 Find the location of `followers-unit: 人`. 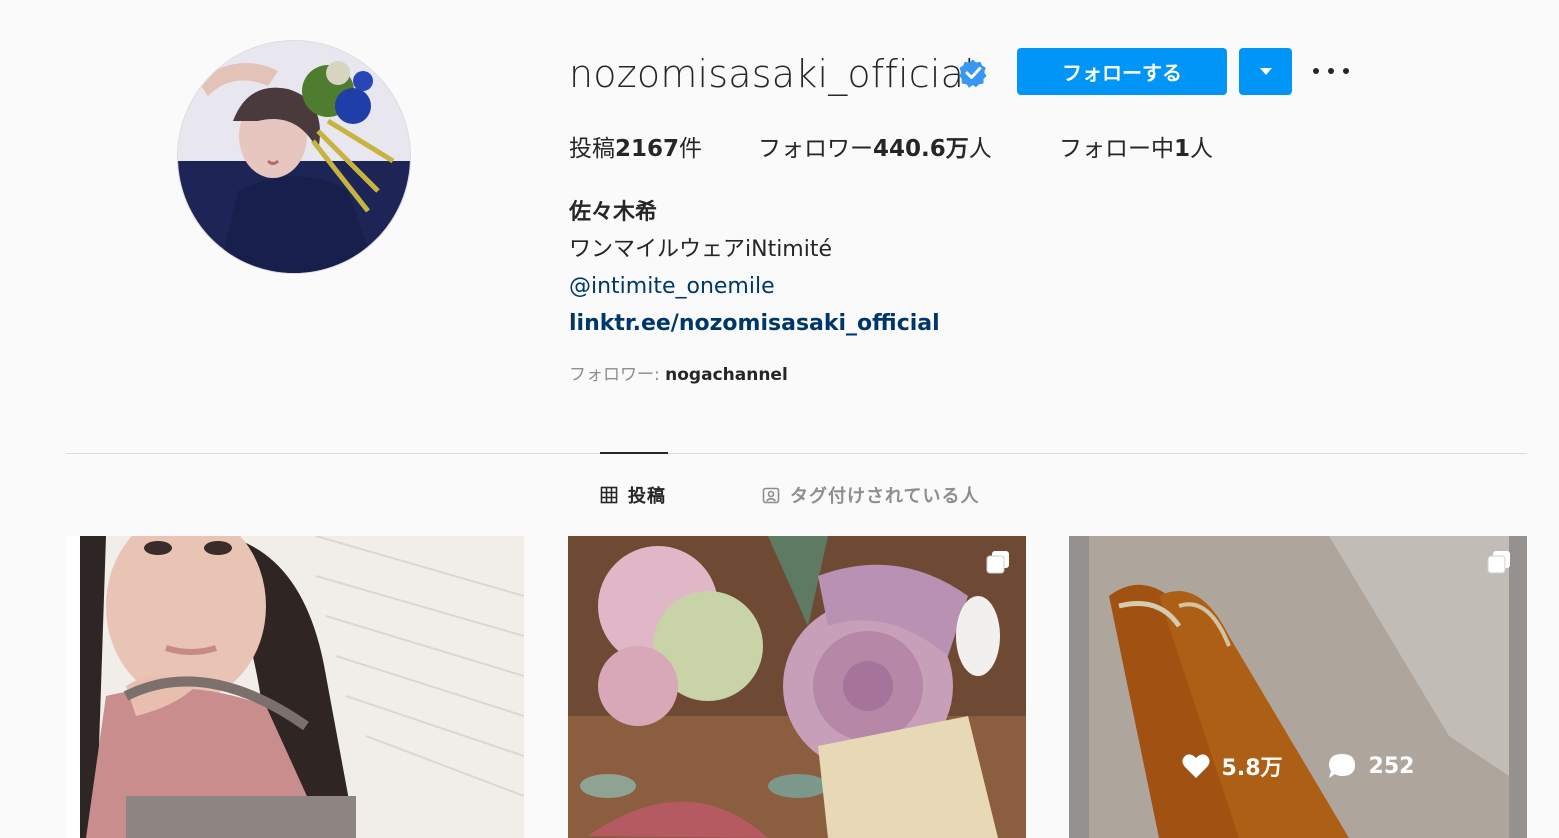

followers-unit: 人 is located at coordinates (980, 149).